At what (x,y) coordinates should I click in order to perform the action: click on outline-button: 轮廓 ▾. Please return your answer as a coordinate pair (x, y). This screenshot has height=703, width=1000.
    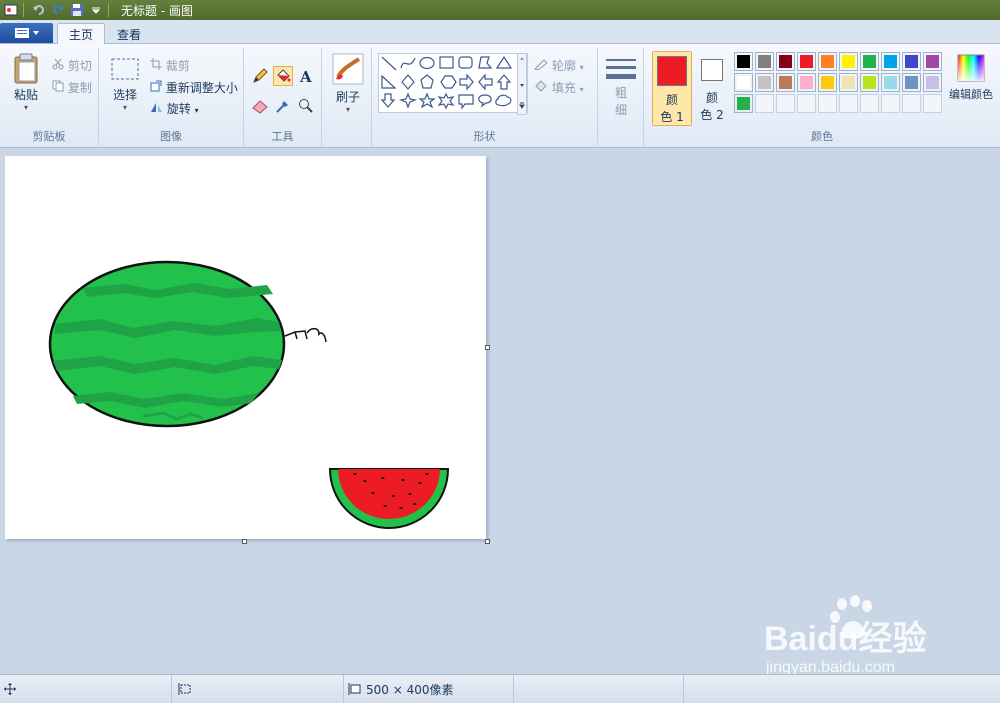
    Looking at the image, I should click on (559, 65).